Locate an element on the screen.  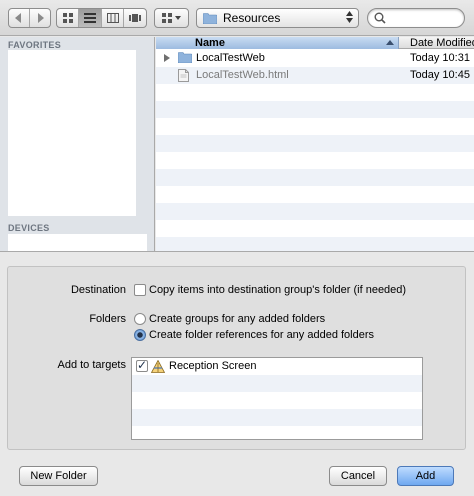
search-field is located at coordinates (416, 18).